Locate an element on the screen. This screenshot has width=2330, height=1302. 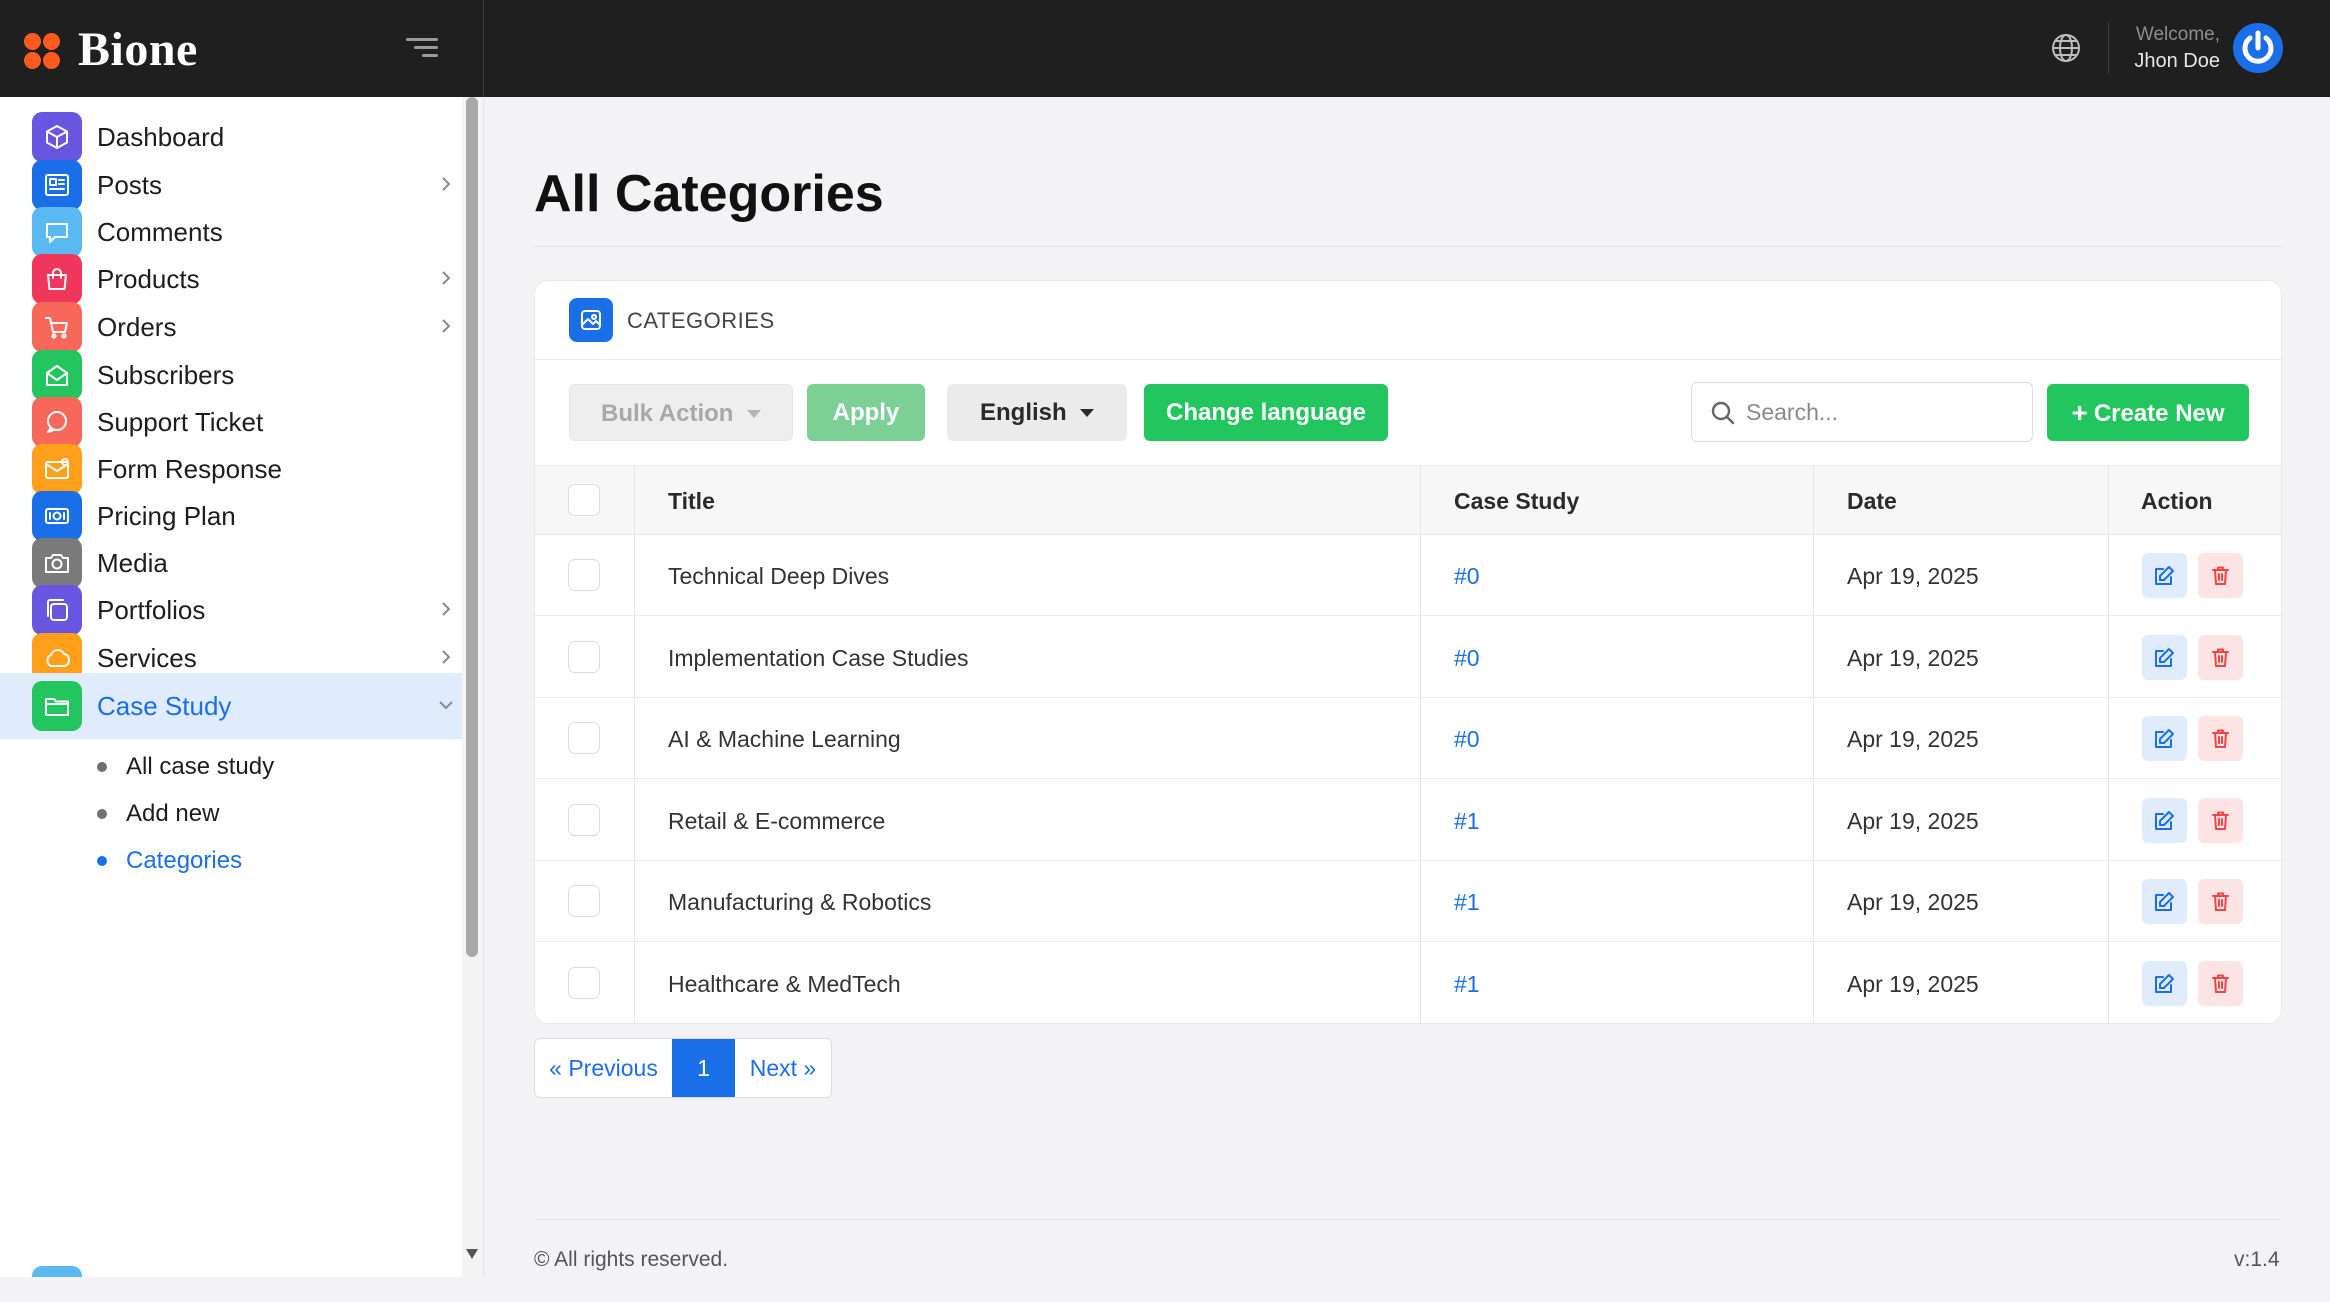
search-input is located at coordinates (1881, 412).